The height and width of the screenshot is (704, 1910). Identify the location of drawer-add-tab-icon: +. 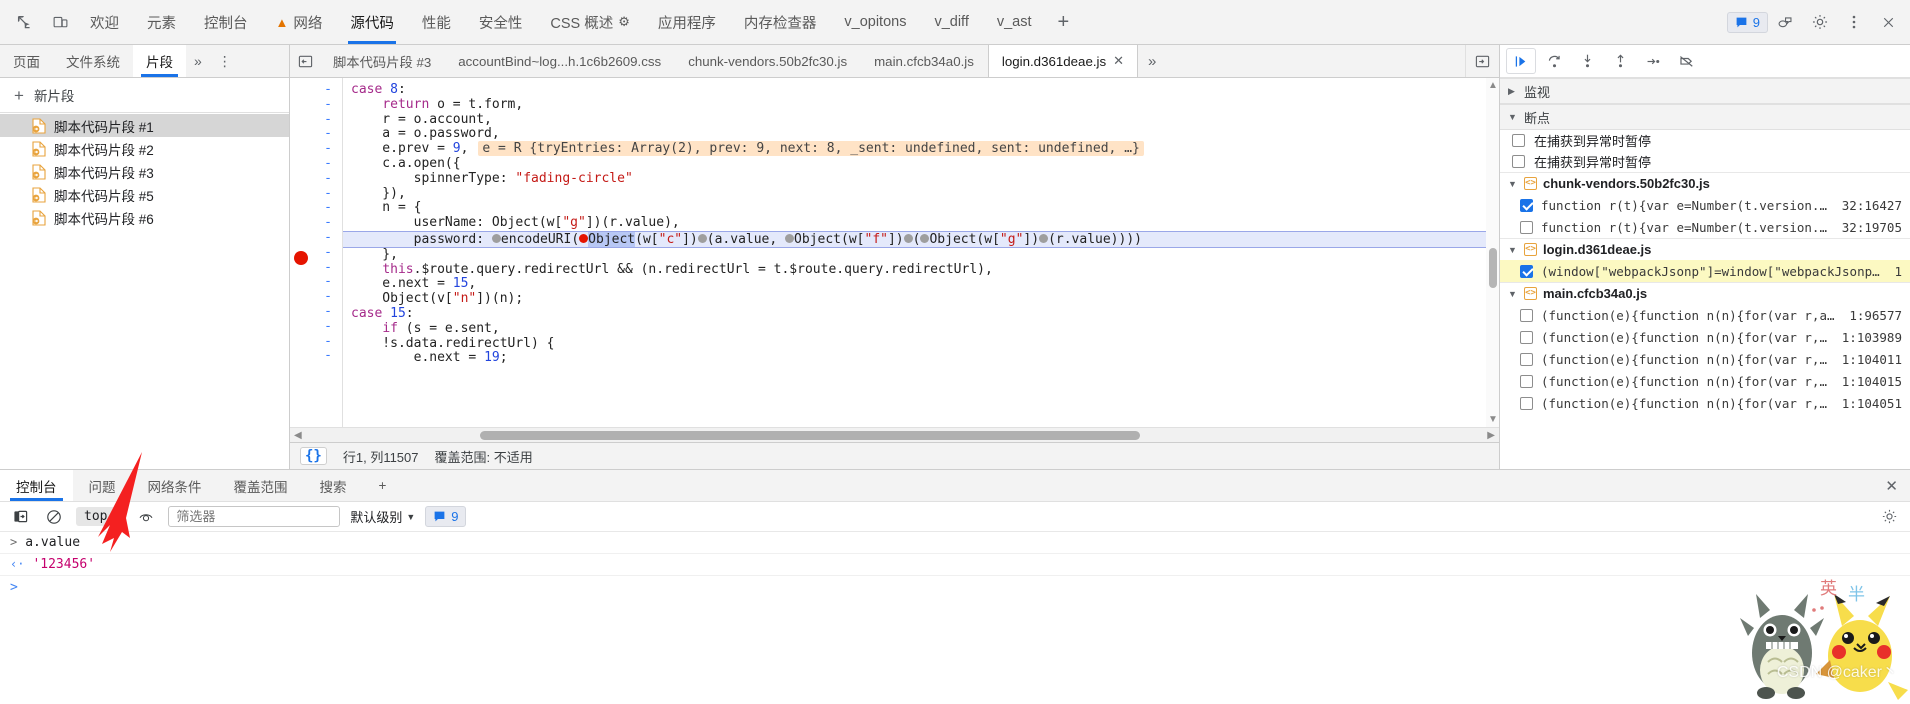
(383, 485).